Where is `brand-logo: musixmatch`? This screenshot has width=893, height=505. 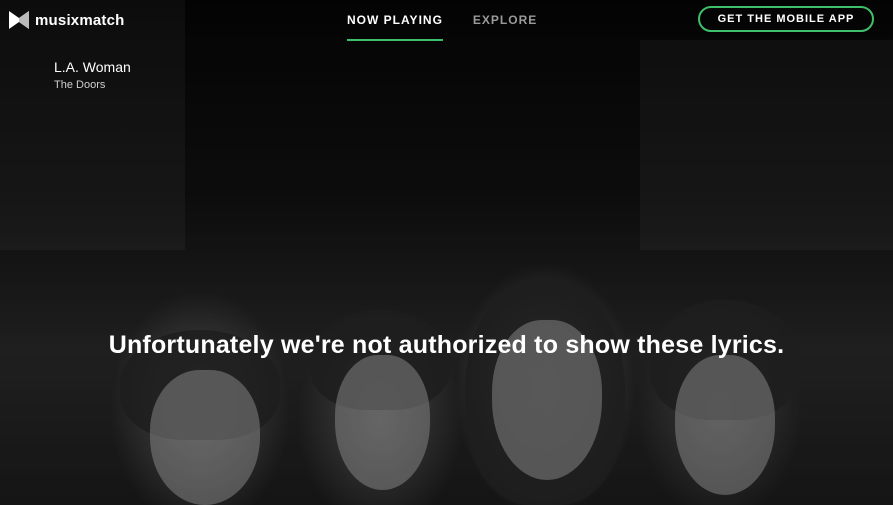
brand-logo: musixmatch is located at coordinates (67, 20).